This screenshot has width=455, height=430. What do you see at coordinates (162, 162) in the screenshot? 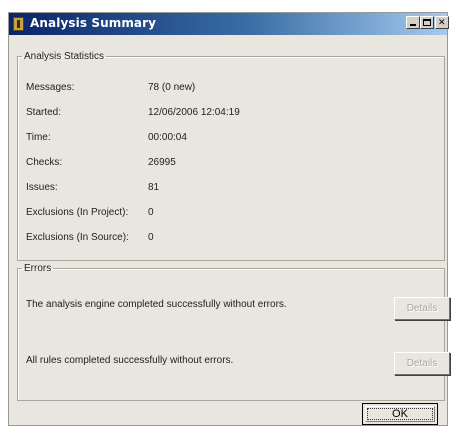
I see `checks-value: 26995` at bounding box center [162, 162].